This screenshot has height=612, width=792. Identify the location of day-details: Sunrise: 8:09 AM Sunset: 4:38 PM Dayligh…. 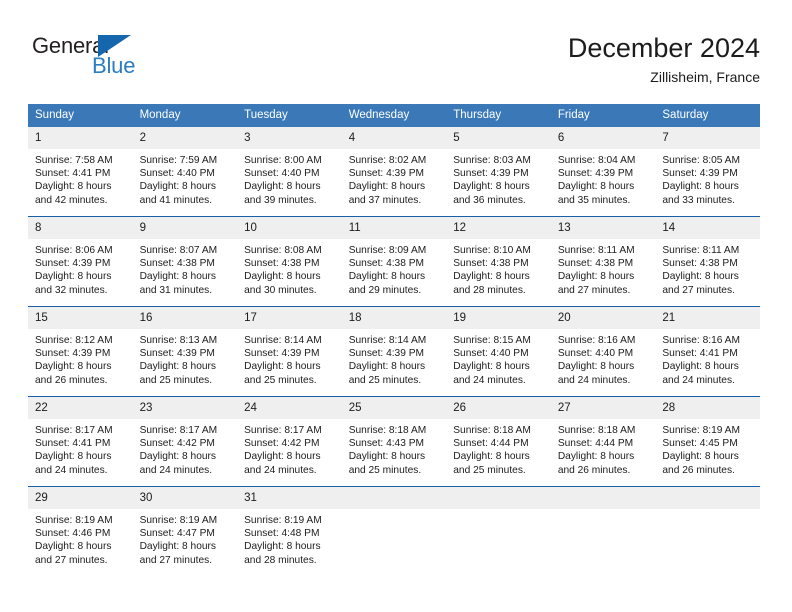
(394, 268).